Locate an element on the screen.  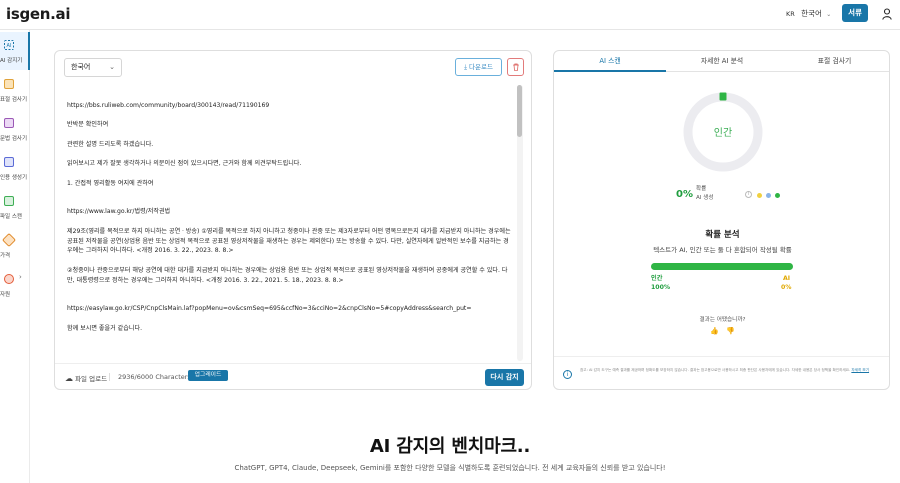
probability-bar-fill is located at coordinates (722, 266).